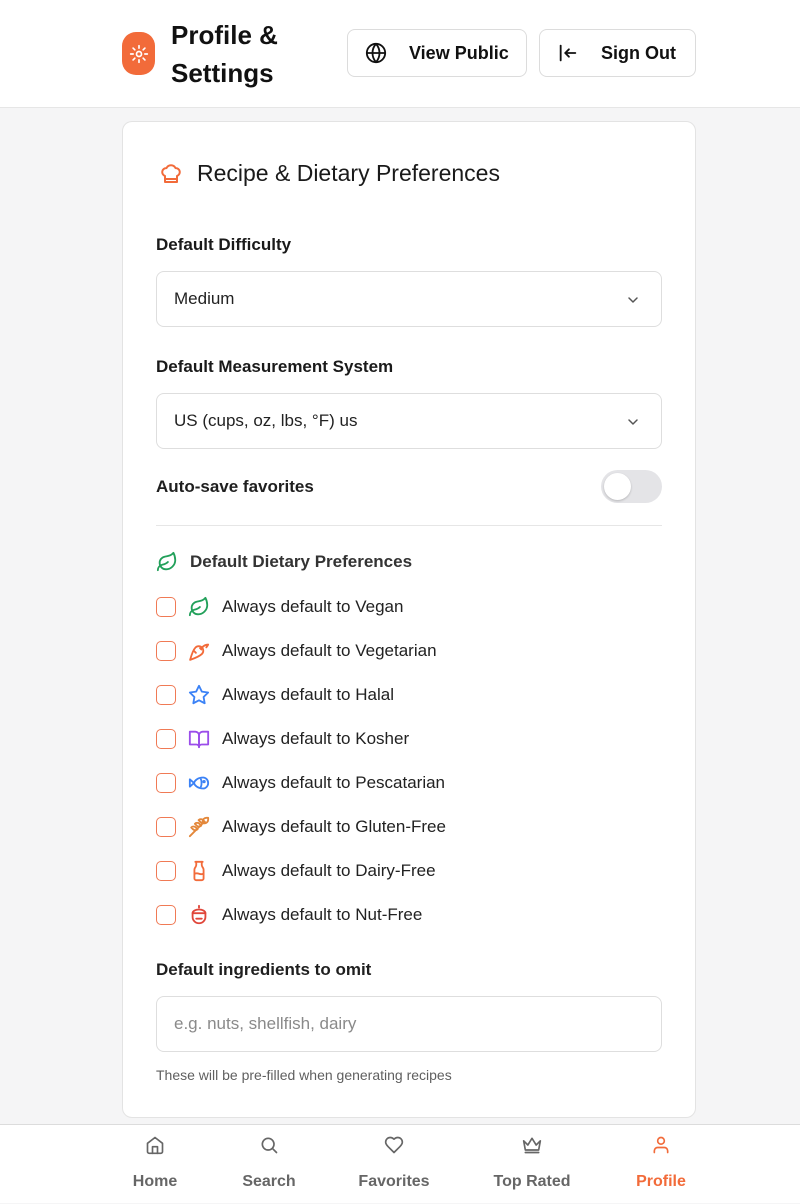 The image size is (800, 1204). I want to click on dietary-heading: Default Dietary Preferences, so click(284, 562).